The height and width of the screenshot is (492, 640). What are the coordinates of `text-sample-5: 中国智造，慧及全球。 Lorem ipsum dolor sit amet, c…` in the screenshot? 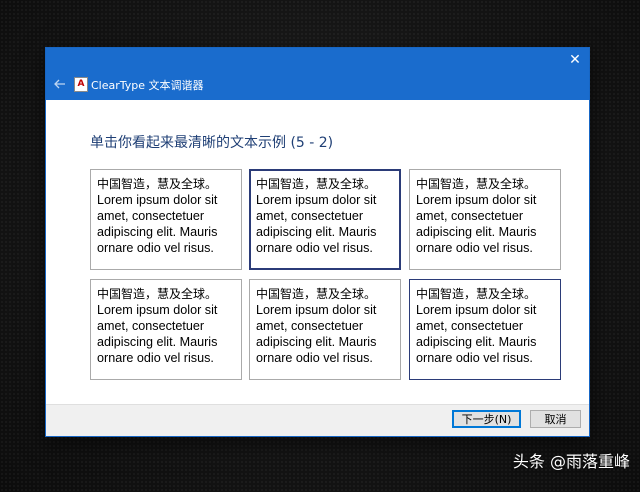 It's located at (325, 329).